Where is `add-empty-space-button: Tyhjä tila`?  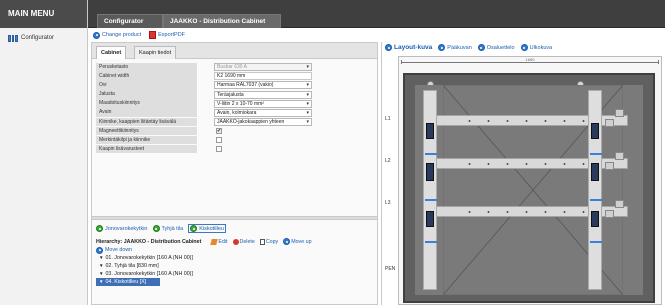
add-empty-space-button: Tyhjä tila is located at coordinates (167, 228).